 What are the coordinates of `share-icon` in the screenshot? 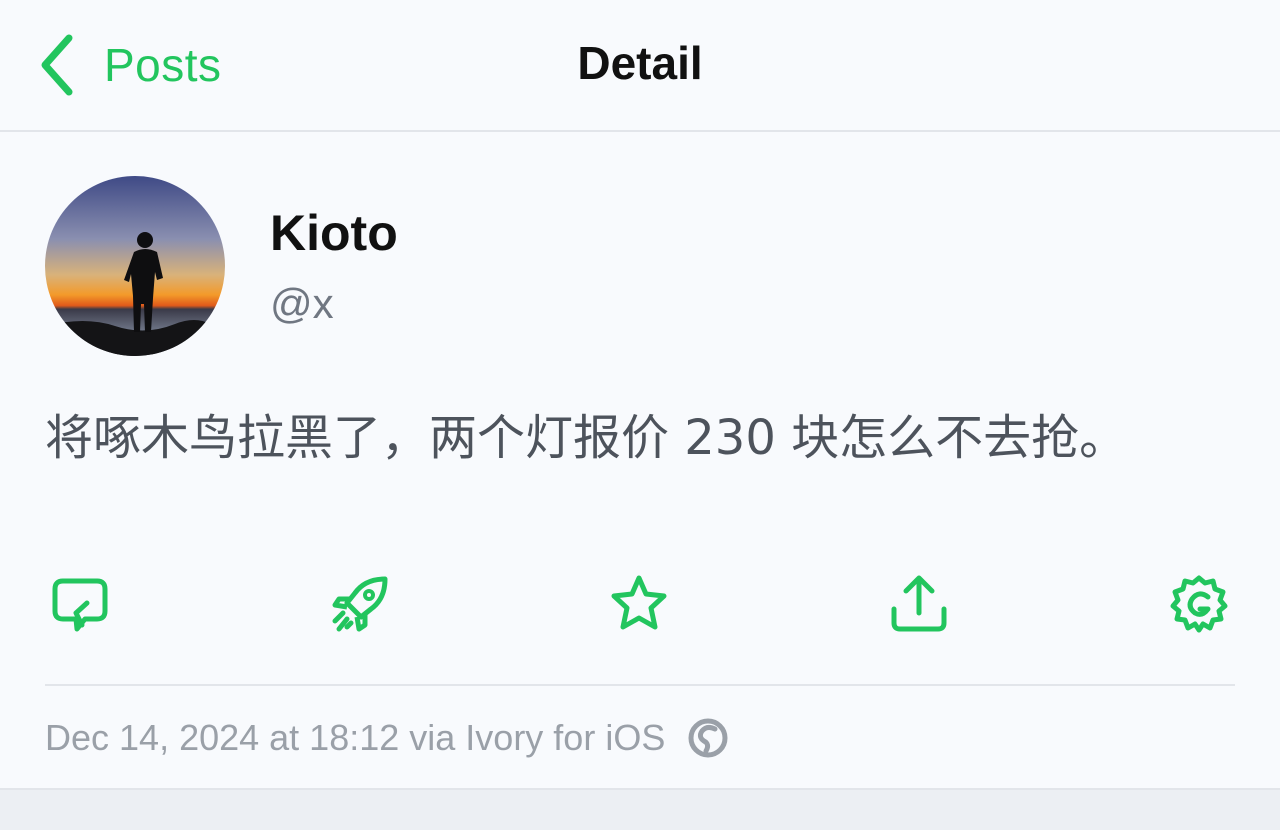 It's located at (919, 603).